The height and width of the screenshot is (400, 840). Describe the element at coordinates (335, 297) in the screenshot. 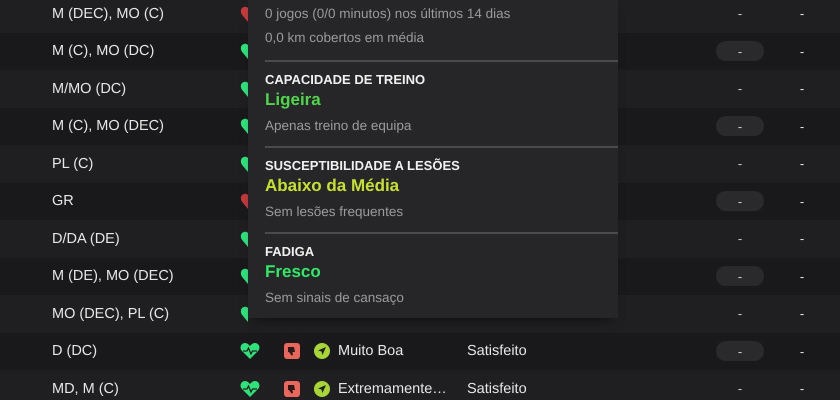

I see `section-description: Sem sinais de cansaço` at that location.